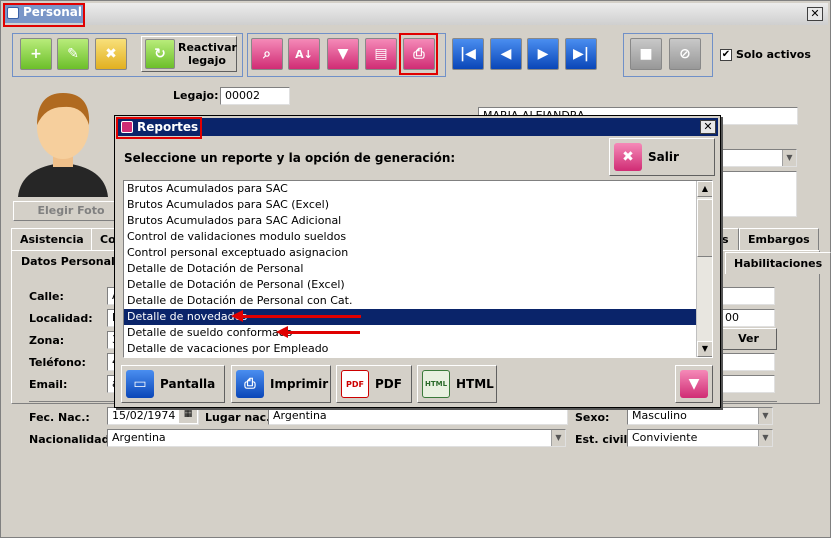 The height and width of the screenshot is (538, 831). I want to click on tab-habilitaciones: Habilitaciones, so click(778, 263).